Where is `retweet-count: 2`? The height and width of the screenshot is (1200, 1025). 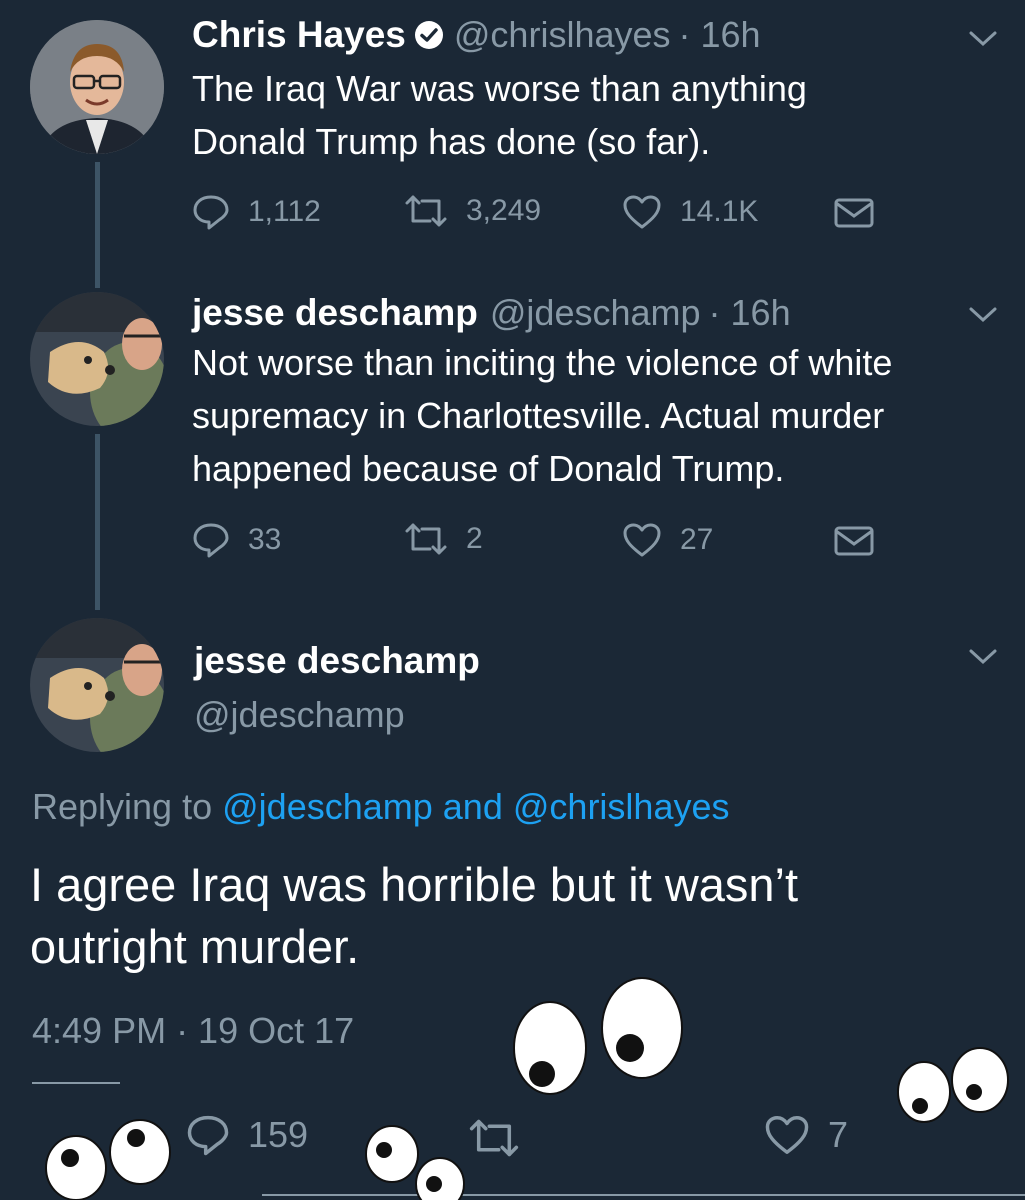 retweet-count: 2 is located at coordinates (474, 538).